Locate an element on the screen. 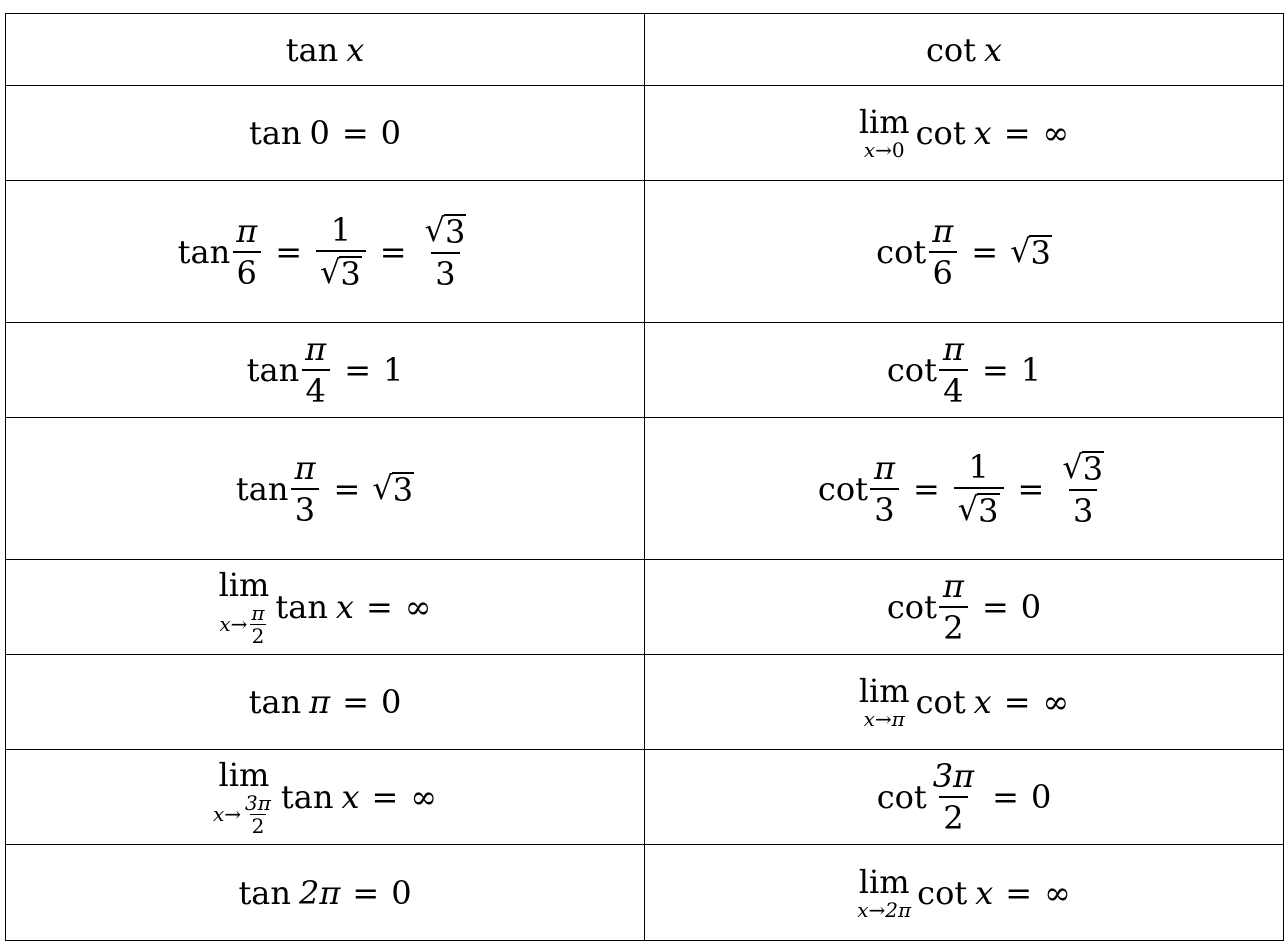  cot-cell: cot π4 = 1 is located at coordinates (964, 370).